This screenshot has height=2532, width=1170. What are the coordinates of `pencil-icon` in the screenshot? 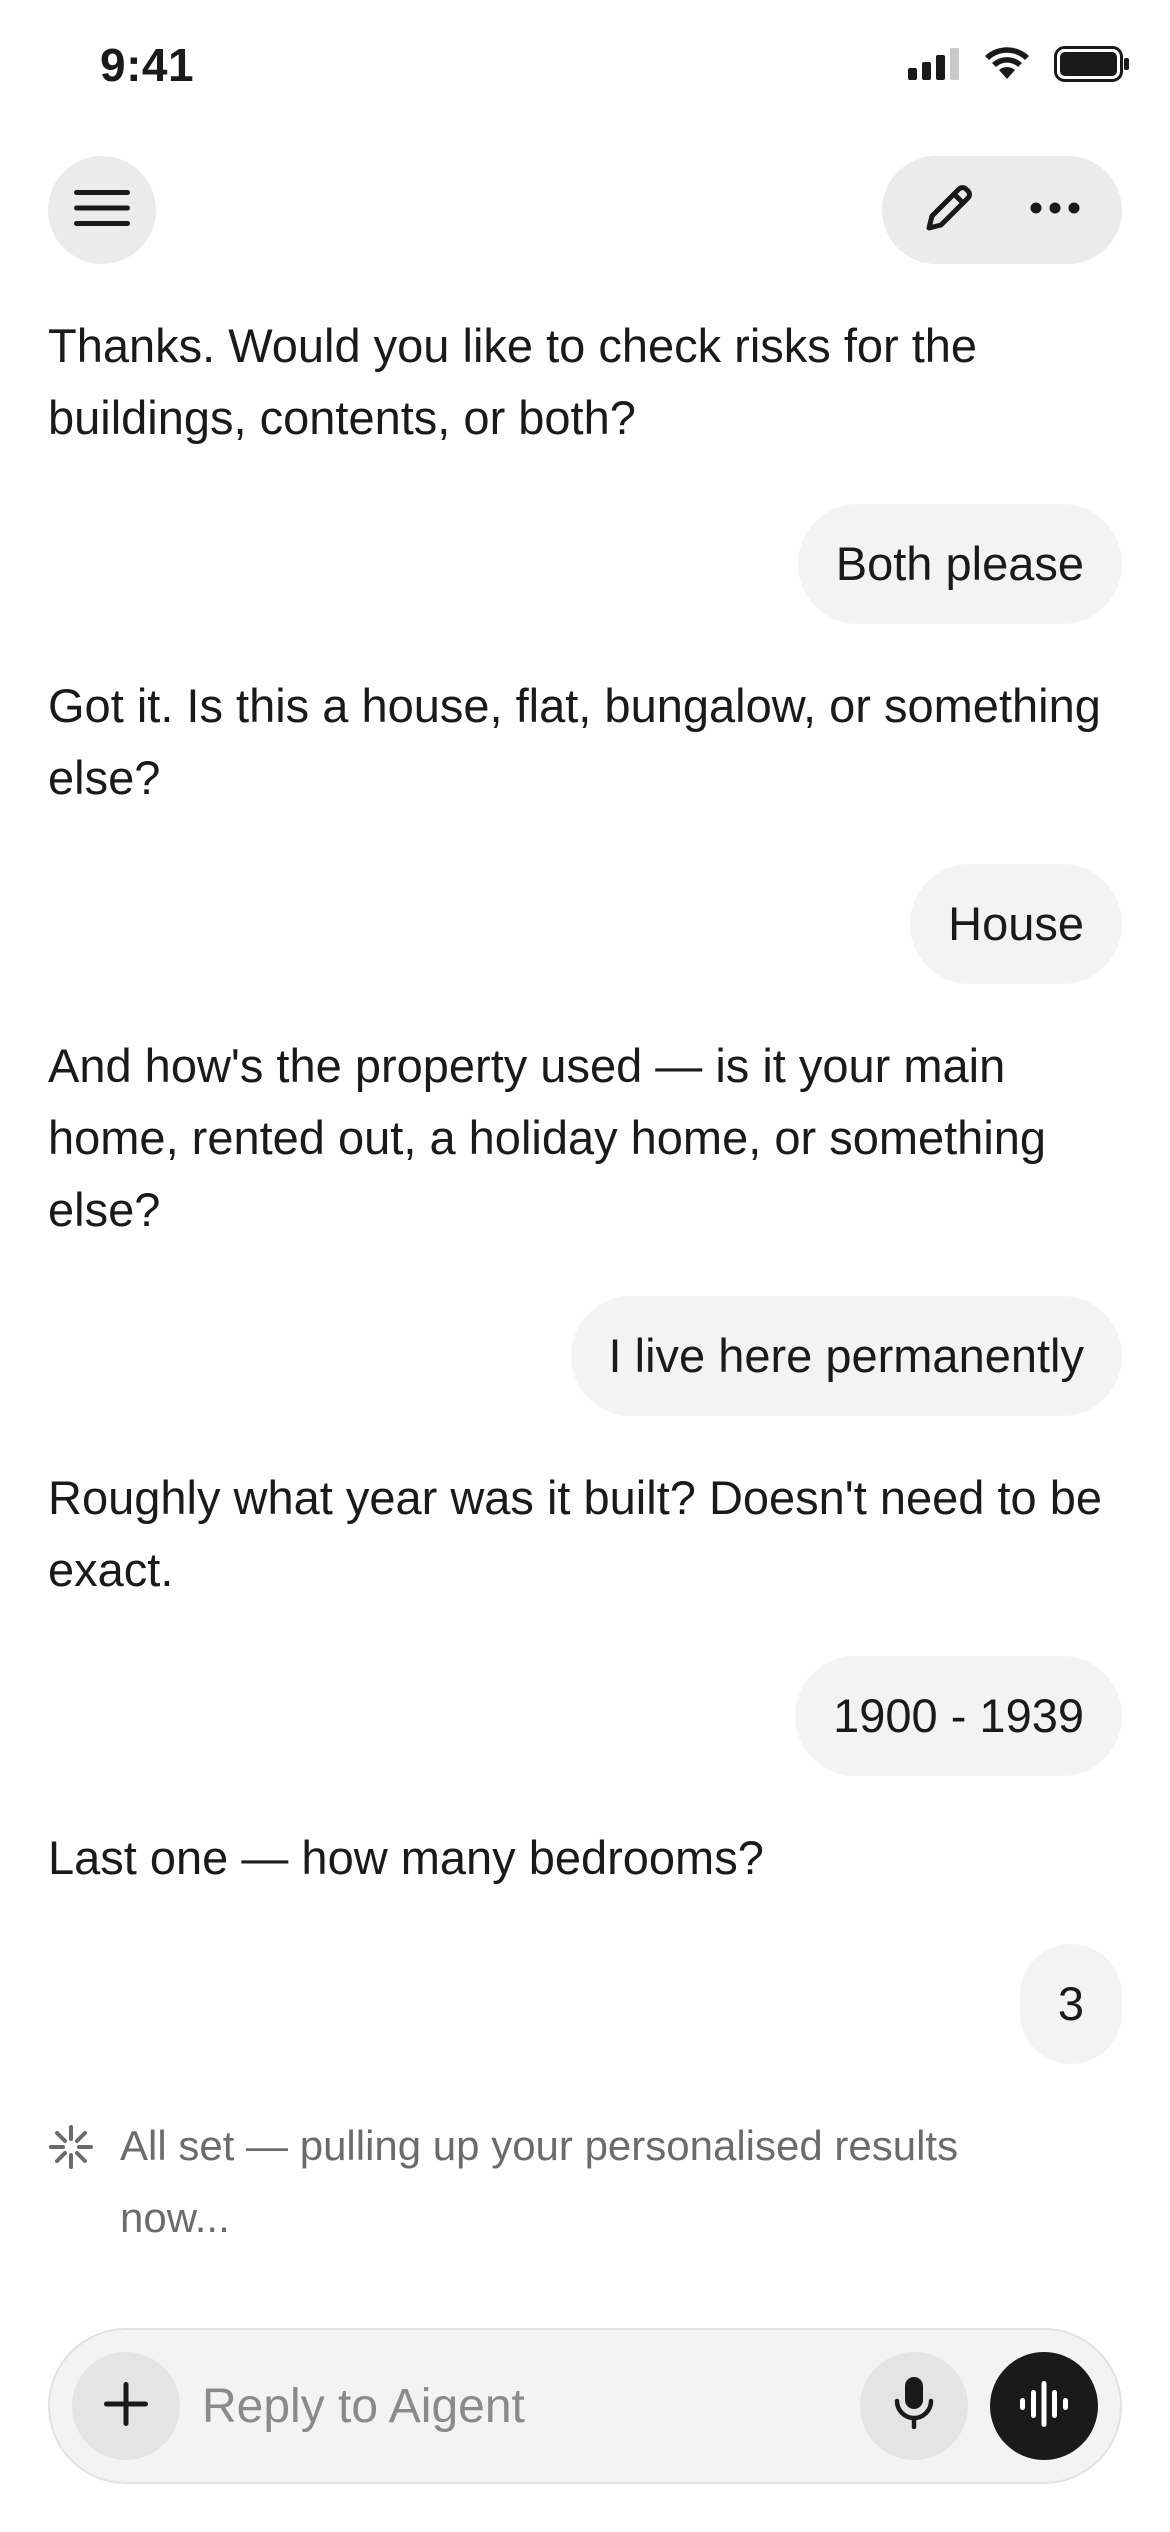 It's located at (949, 210).